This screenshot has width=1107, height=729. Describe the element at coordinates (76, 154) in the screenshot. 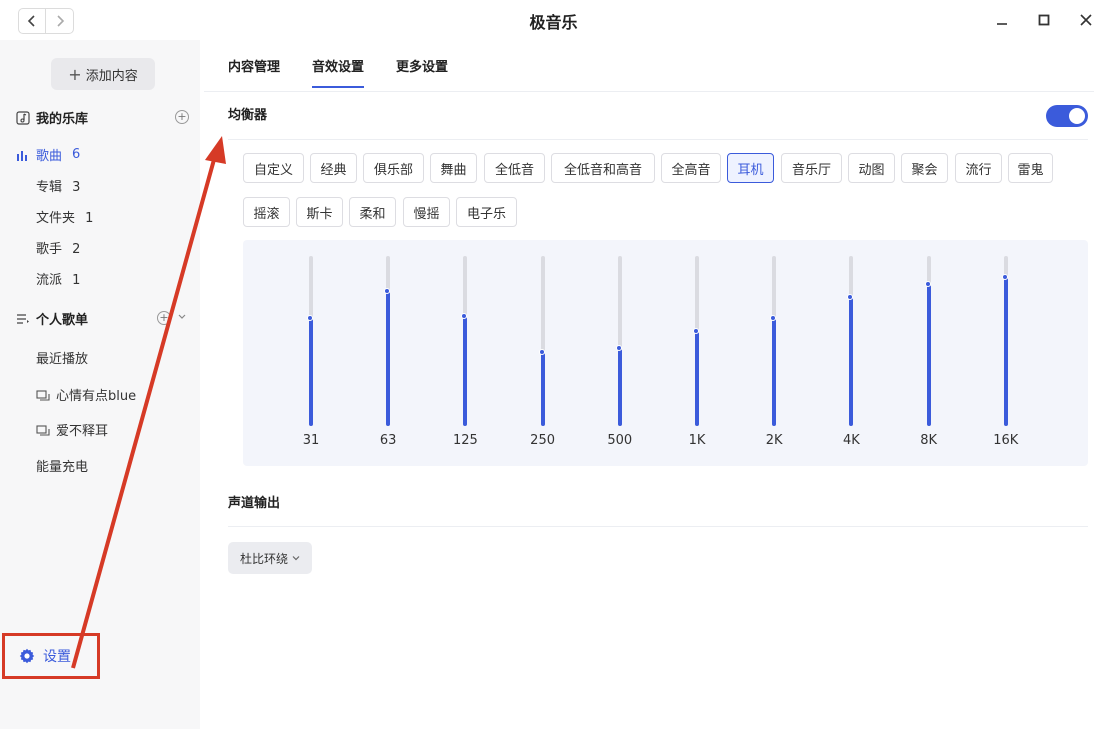

I see `sidebar-item-count: 6` at that location.